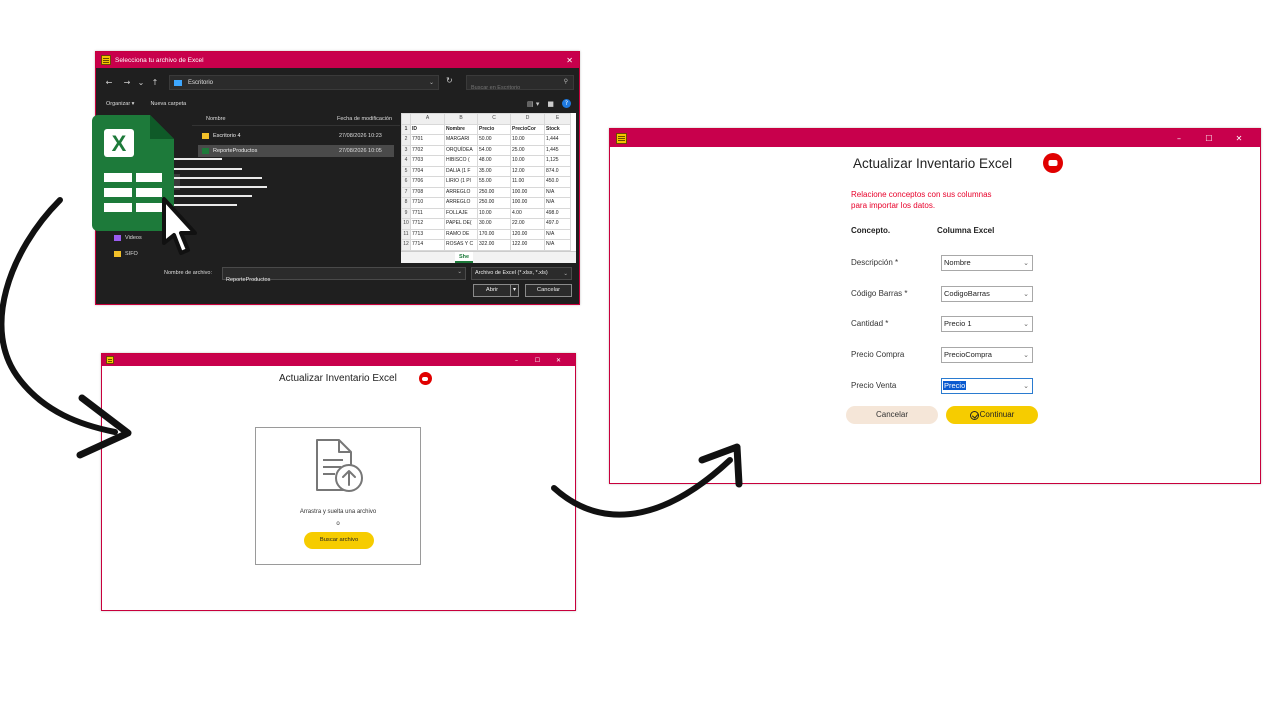  What do you see at coordinates (126, 254) in the screenshot?
I see `sidebar-item-sifo: SIFO` at bounding box center [126, 254].